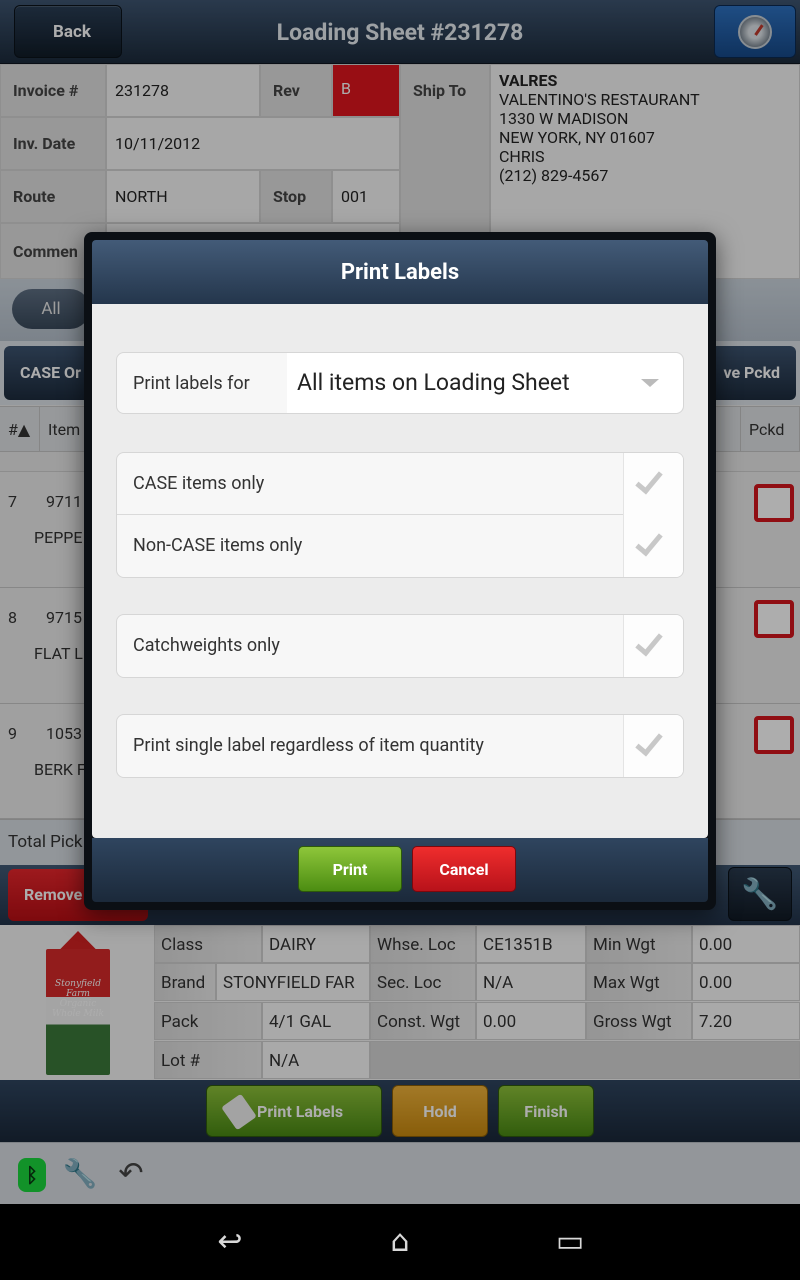  What do you see at coordinates (433, 382) in the screenshot?
I see `print-labels-for-value: All items on Loading Sheet` at bounding box center [433, 382].